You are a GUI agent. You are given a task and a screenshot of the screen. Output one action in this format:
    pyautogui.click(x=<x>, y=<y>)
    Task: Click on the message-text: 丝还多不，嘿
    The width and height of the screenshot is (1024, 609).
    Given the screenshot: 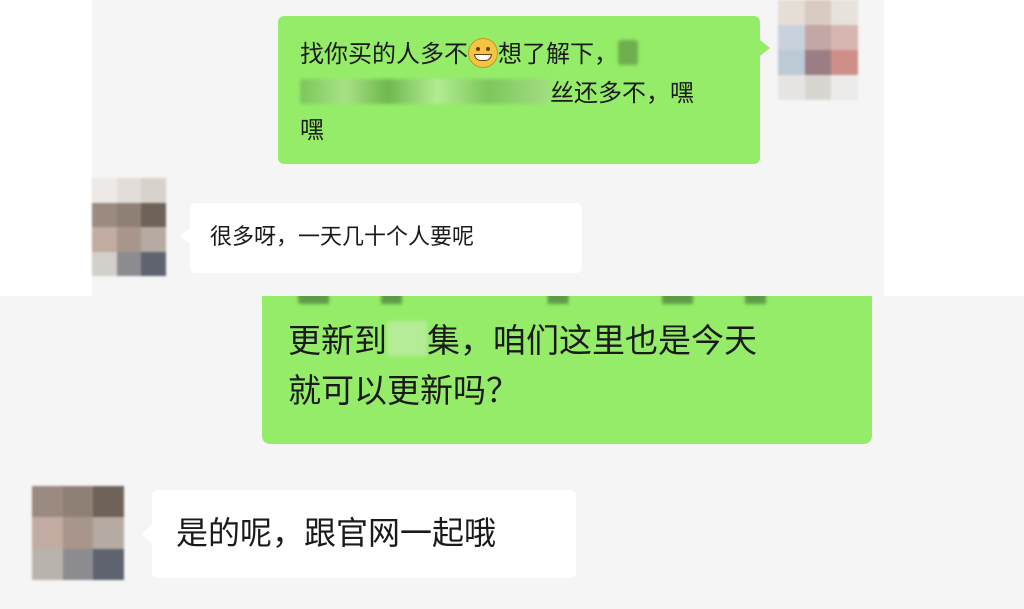 What is the action you would take?
    pyautogui.click(x=622, y=93)
    